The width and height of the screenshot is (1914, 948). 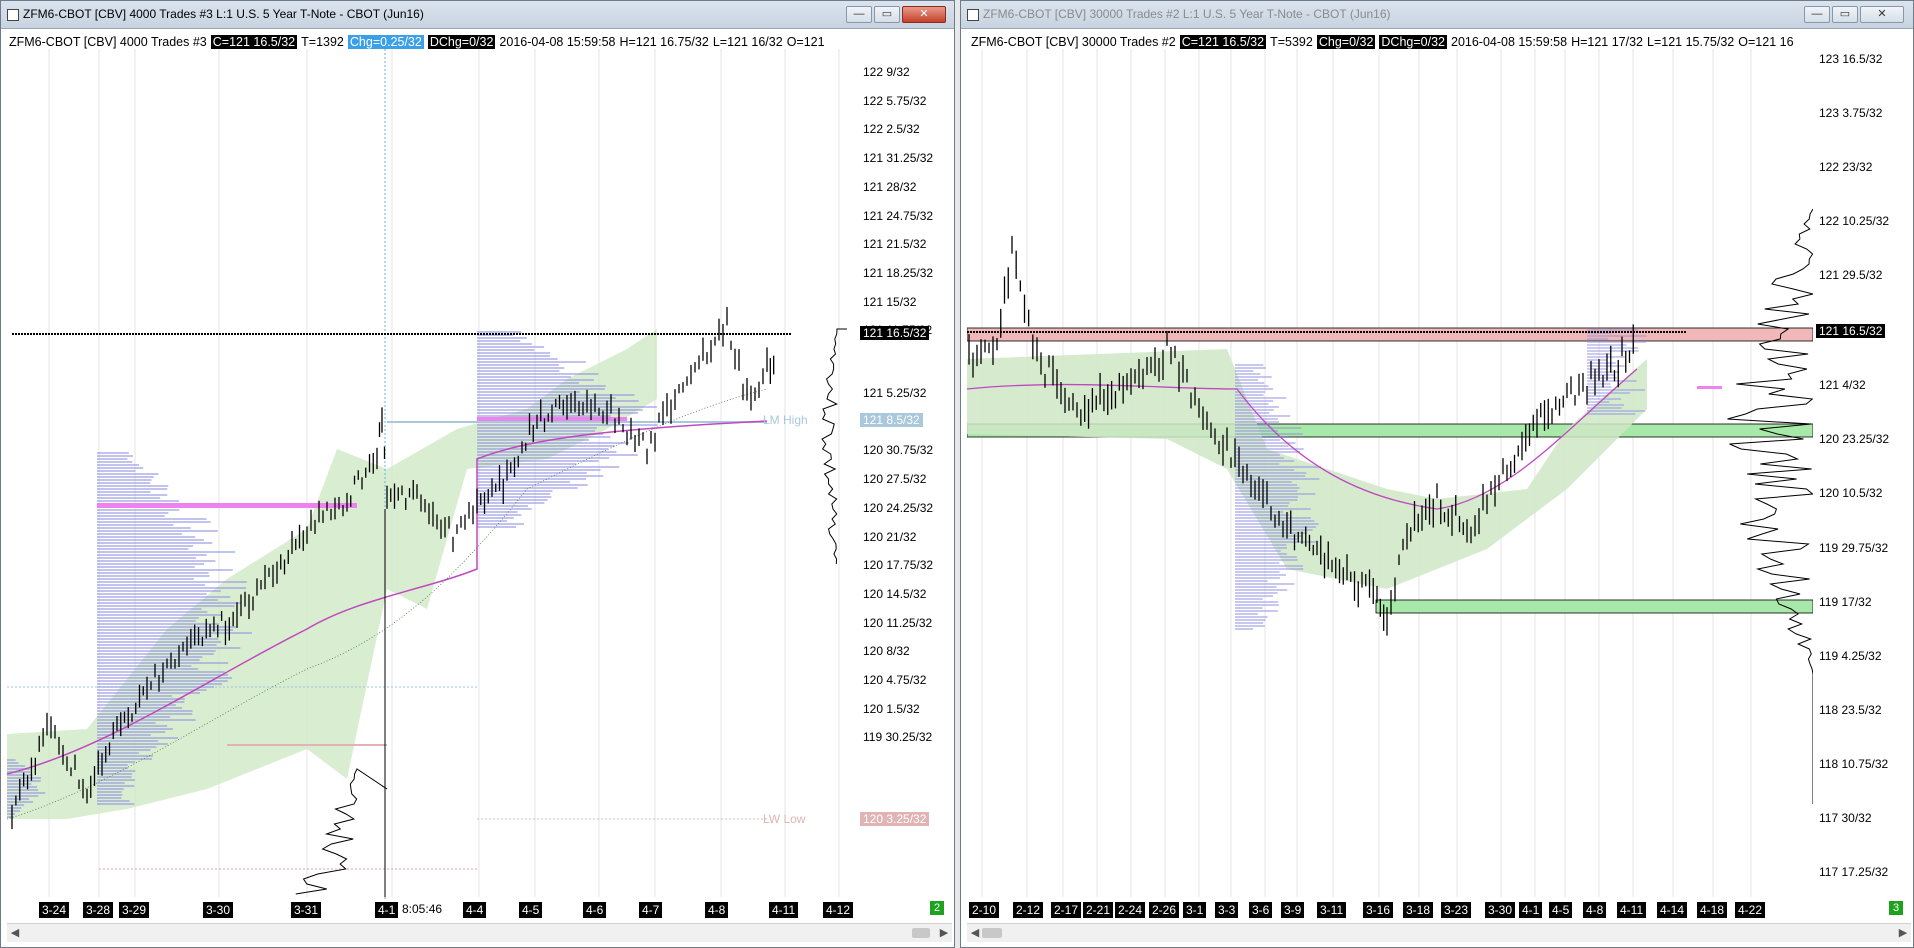 I want to click on left-price-tick: 121 21.5/32, so click(x=895, y=244).